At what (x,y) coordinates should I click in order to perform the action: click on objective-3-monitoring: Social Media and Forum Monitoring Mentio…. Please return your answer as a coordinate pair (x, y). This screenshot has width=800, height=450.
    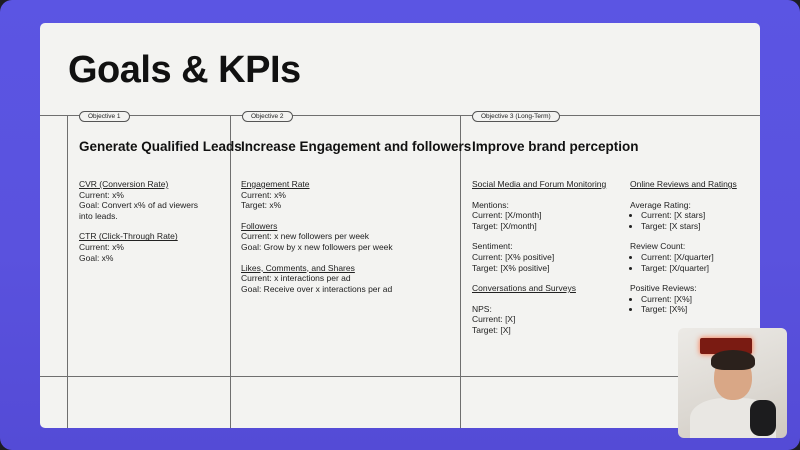
    Looking at the image, I should click on (539, 257).